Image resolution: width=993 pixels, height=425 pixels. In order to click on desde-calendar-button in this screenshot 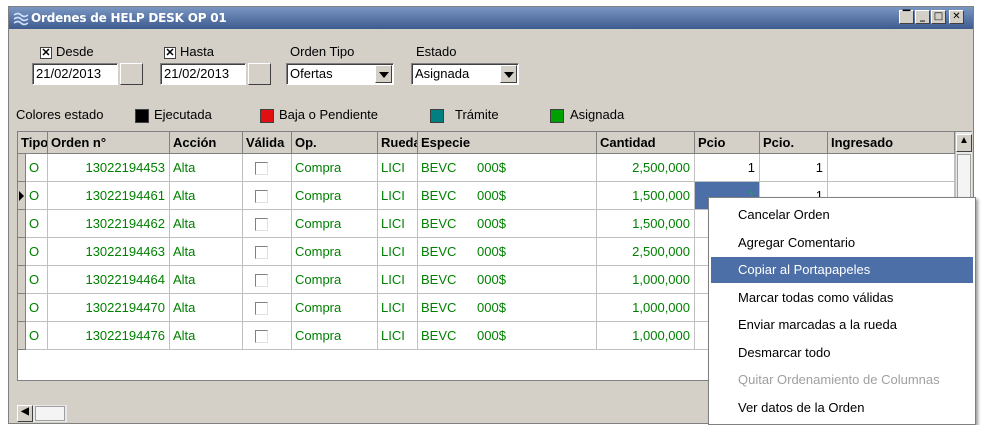, I will do `click(131, 74)`.